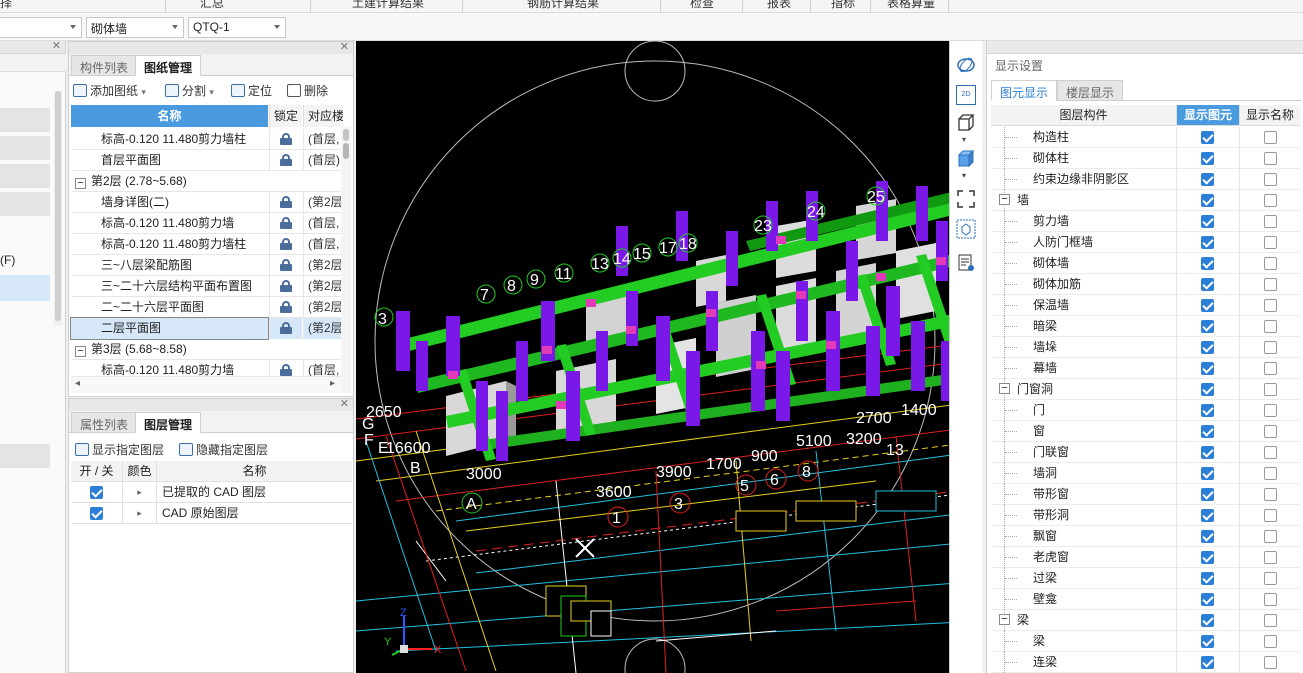 The width and height of the screenshot is (1303, 673). What do you see at coordinates (966, 159) in the screenshot?
I see `solid-cube-icon` at bounding box center [966, 159].